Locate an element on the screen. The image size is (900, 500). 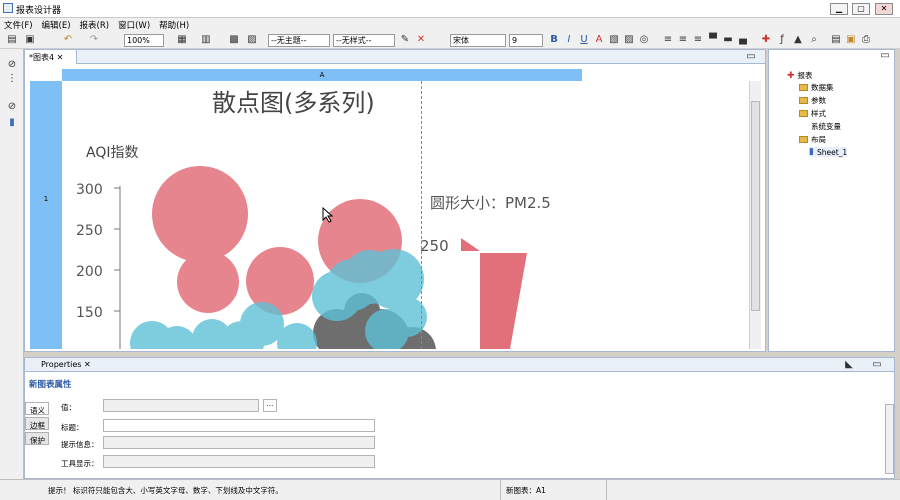
report-icon: ✚ is located at coordinates (791, 75).